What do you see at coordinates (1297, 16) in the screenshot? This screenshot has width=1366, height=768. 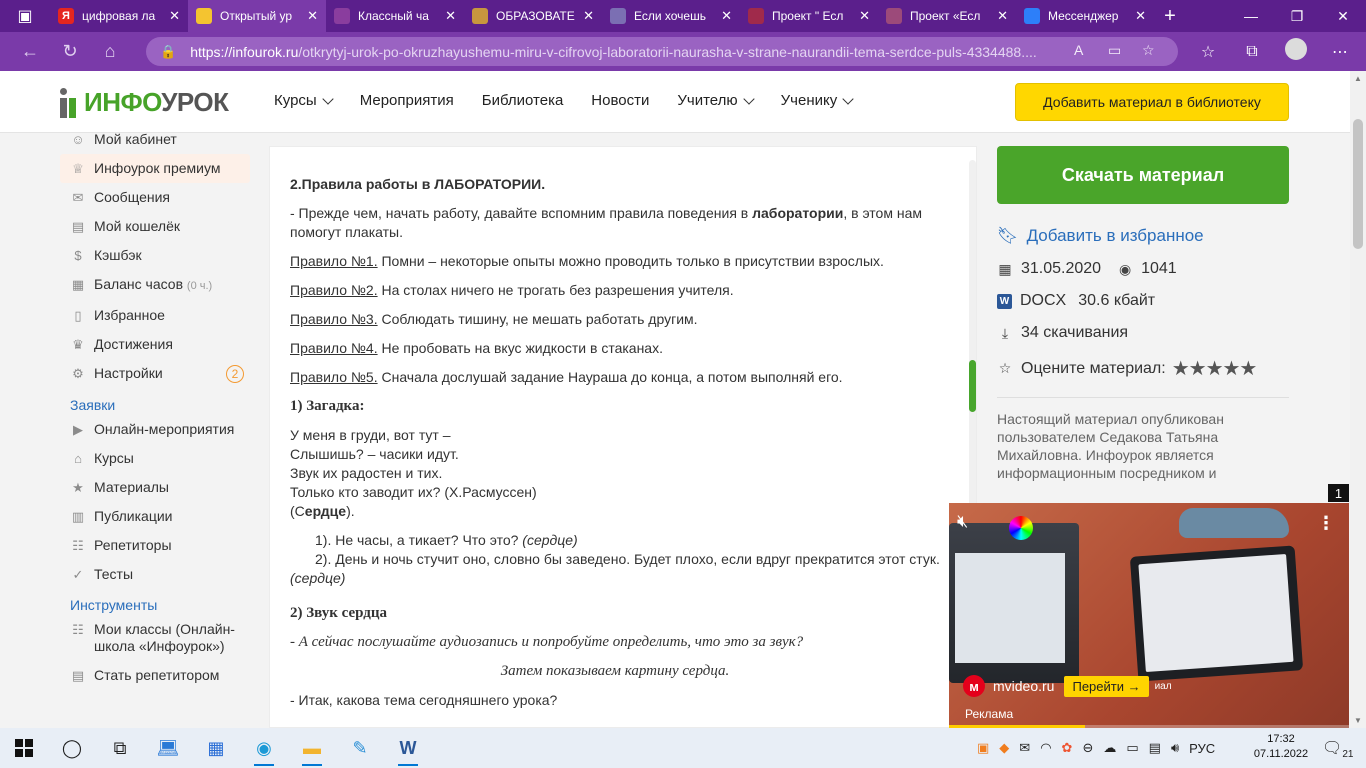 I see `restore-icon: ❐` at bounding box center [1297, 16].